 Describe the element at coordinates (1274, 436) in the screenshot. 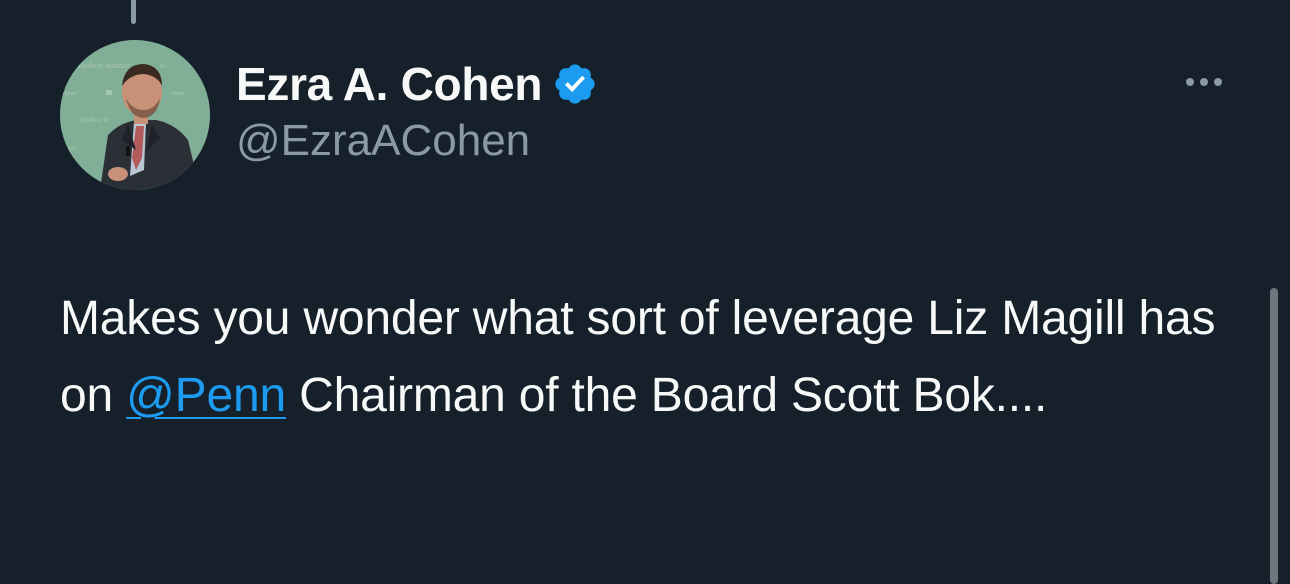

I see `scrollbar` at that location.